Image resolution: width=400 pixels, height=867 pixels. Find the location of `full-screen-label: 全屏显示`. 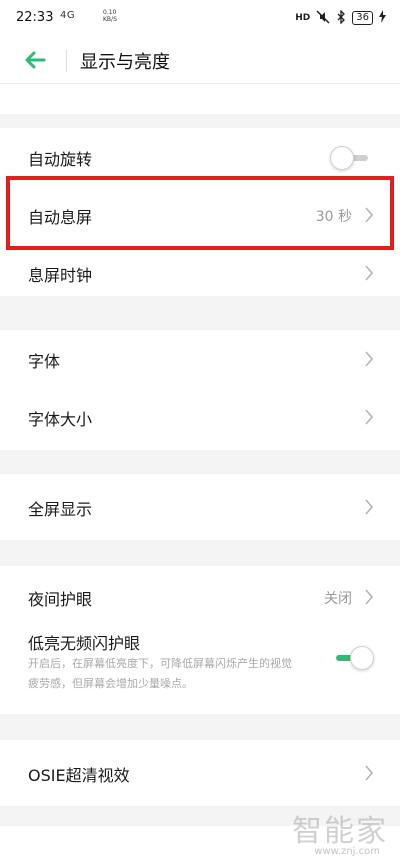

full-screen-label: 全屏显示 is located at coordinates (60, 509).